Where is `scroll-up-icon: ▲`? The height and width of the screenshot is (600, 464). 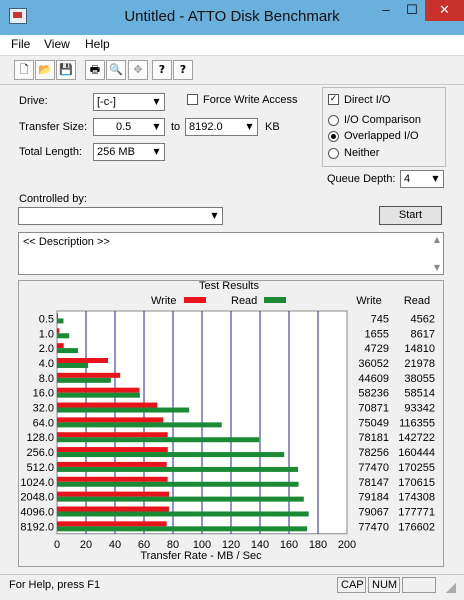 scroll-up-icon: ▲ is located at coordinates (437, 239).